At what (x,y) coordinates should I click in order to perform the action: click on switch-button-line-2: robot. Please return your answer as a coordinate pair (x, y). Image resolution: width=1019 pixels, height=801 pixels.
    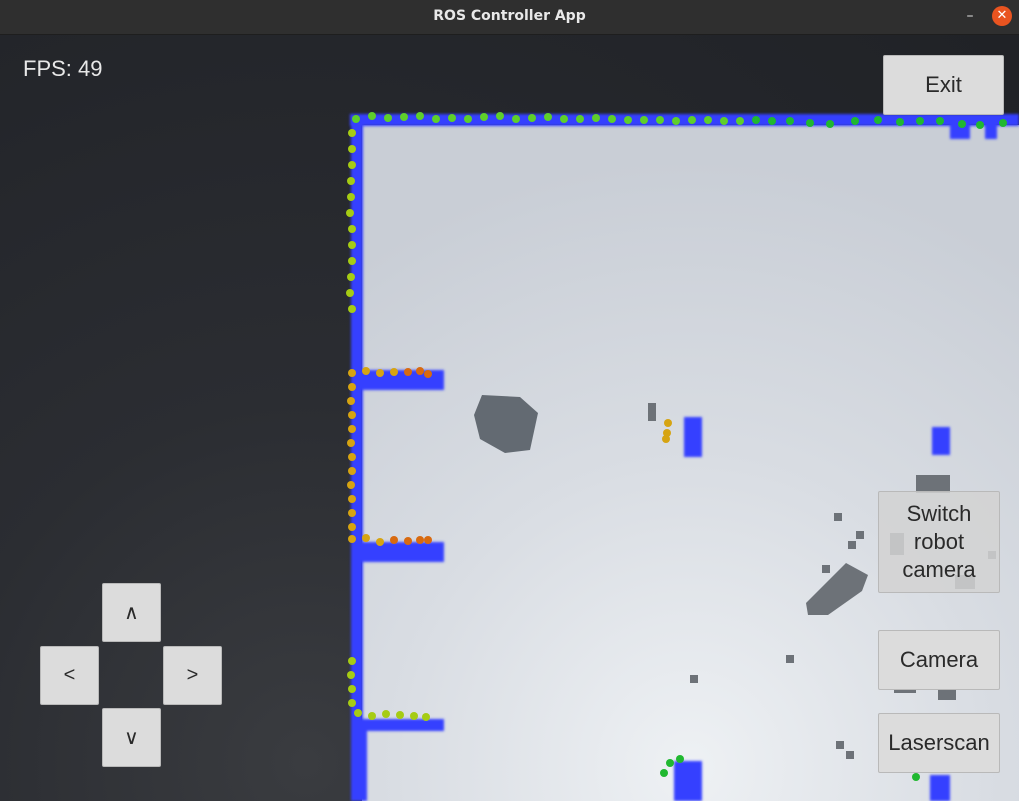
    Looking at the image, I should click on (939, 541).